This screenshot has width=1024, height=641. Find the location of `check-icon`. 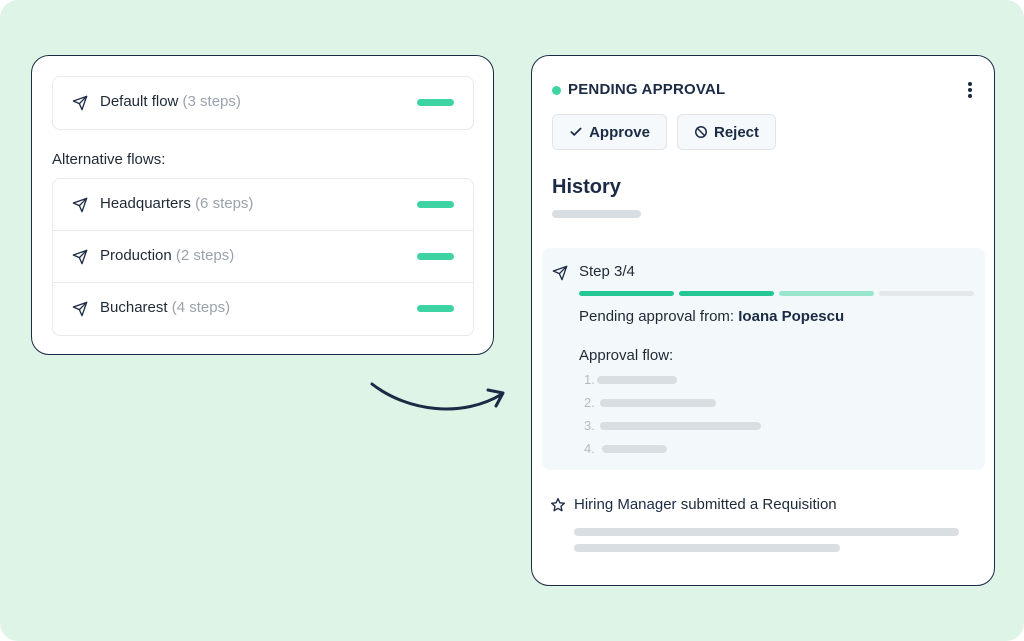

check-icon is located at coordinates (576, 131).